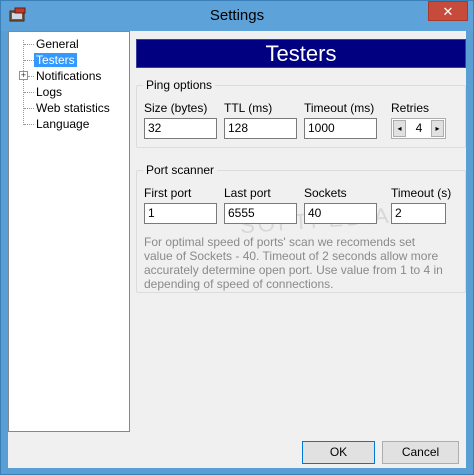 This screenshot has width=474, height=475. What do you see at coordinates (180, 170) in the screenshot?
I see `port-scanner-title: Port scanner` at bounding box center [180, 170].